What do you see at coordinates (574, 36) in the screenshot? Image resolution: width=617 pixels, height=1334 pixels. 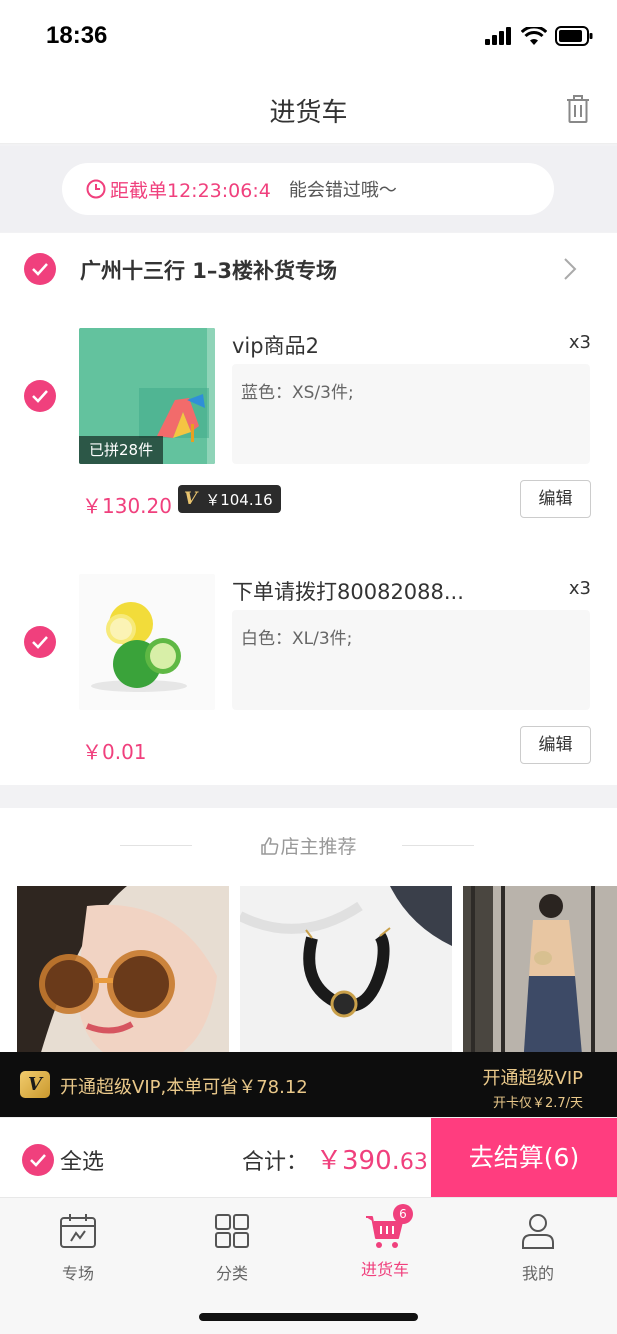 I see `battery-icon` at bounding box center [574, 36].